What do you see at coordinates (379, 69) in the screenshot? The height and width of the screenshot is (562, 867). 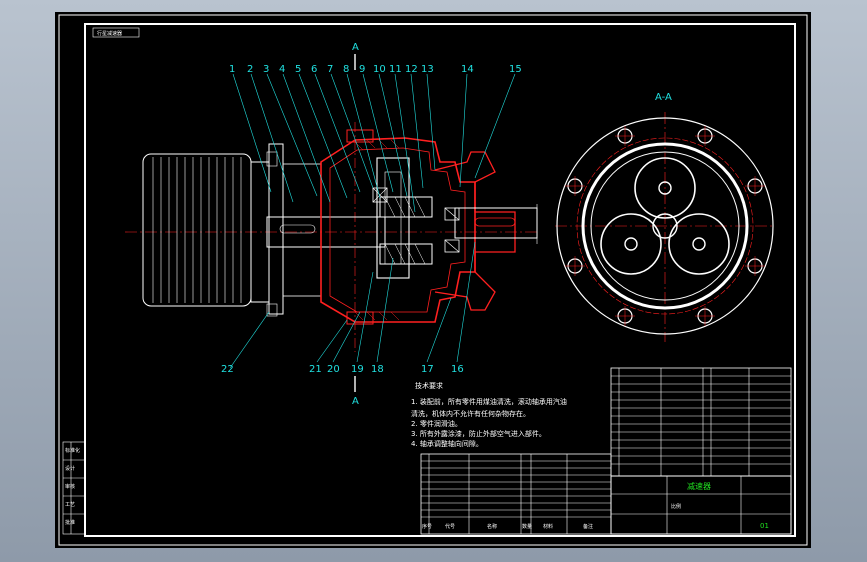 I see `part-number: 10` at bounding box center [379, 69].